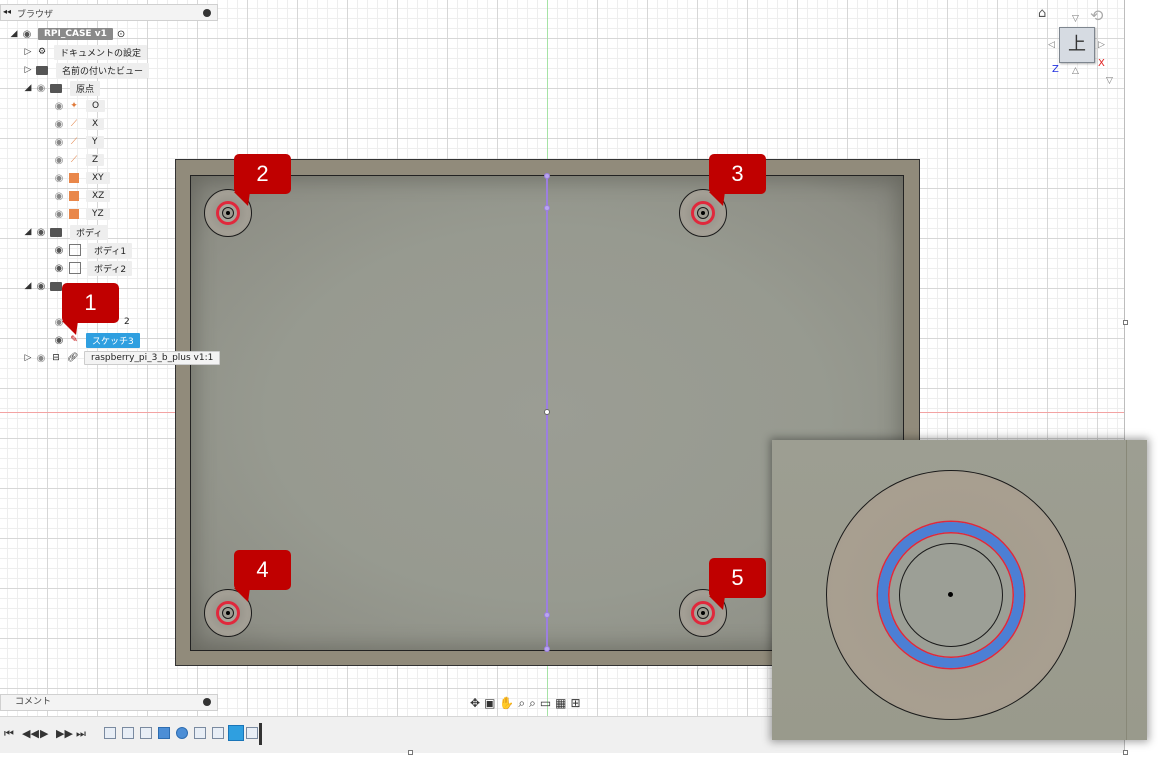 This screenshot has height=763, width=1158. Describe the element at coordinates (78, 142) in the screenshot. I see `tree-item-origin-y: ◉ ⟋ Y` at that location.